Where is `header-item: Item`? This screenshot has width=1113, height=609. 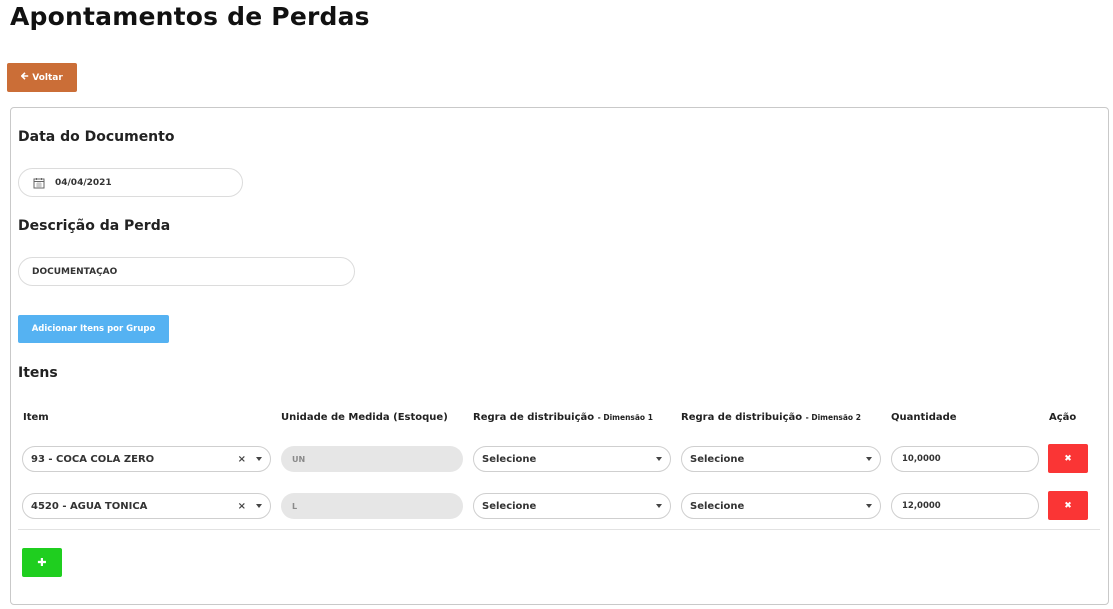 header-item: Item is located at coordinates (36, 417).